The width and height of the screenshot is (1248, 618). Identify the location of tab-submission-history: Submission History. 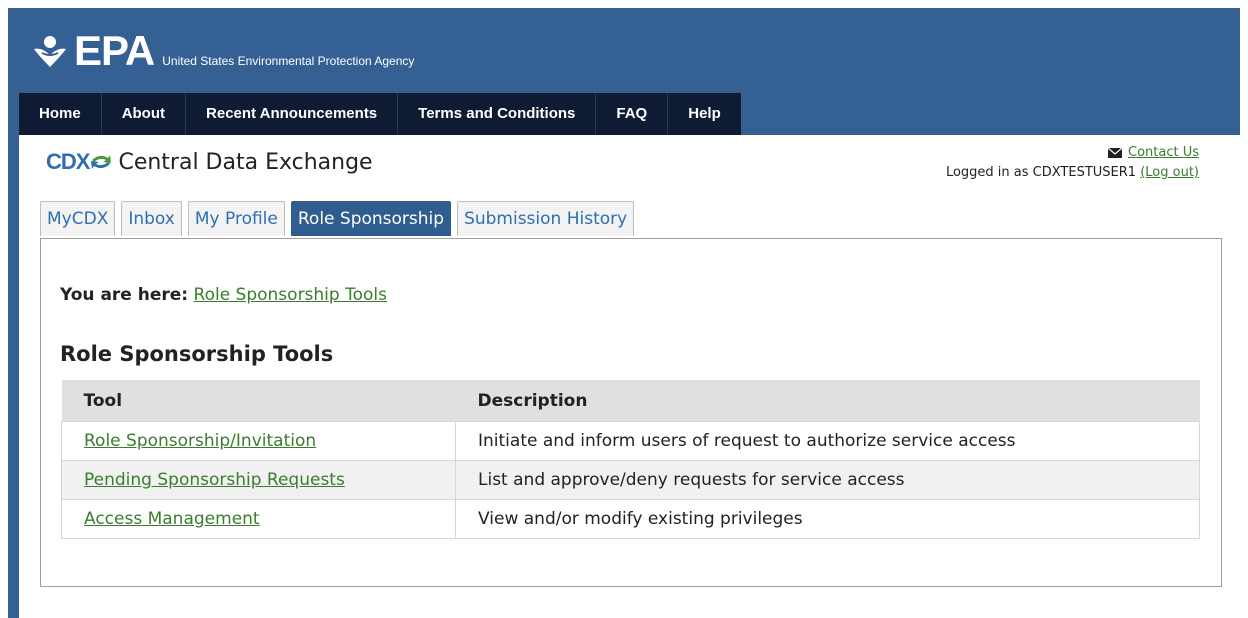
(546, 218).